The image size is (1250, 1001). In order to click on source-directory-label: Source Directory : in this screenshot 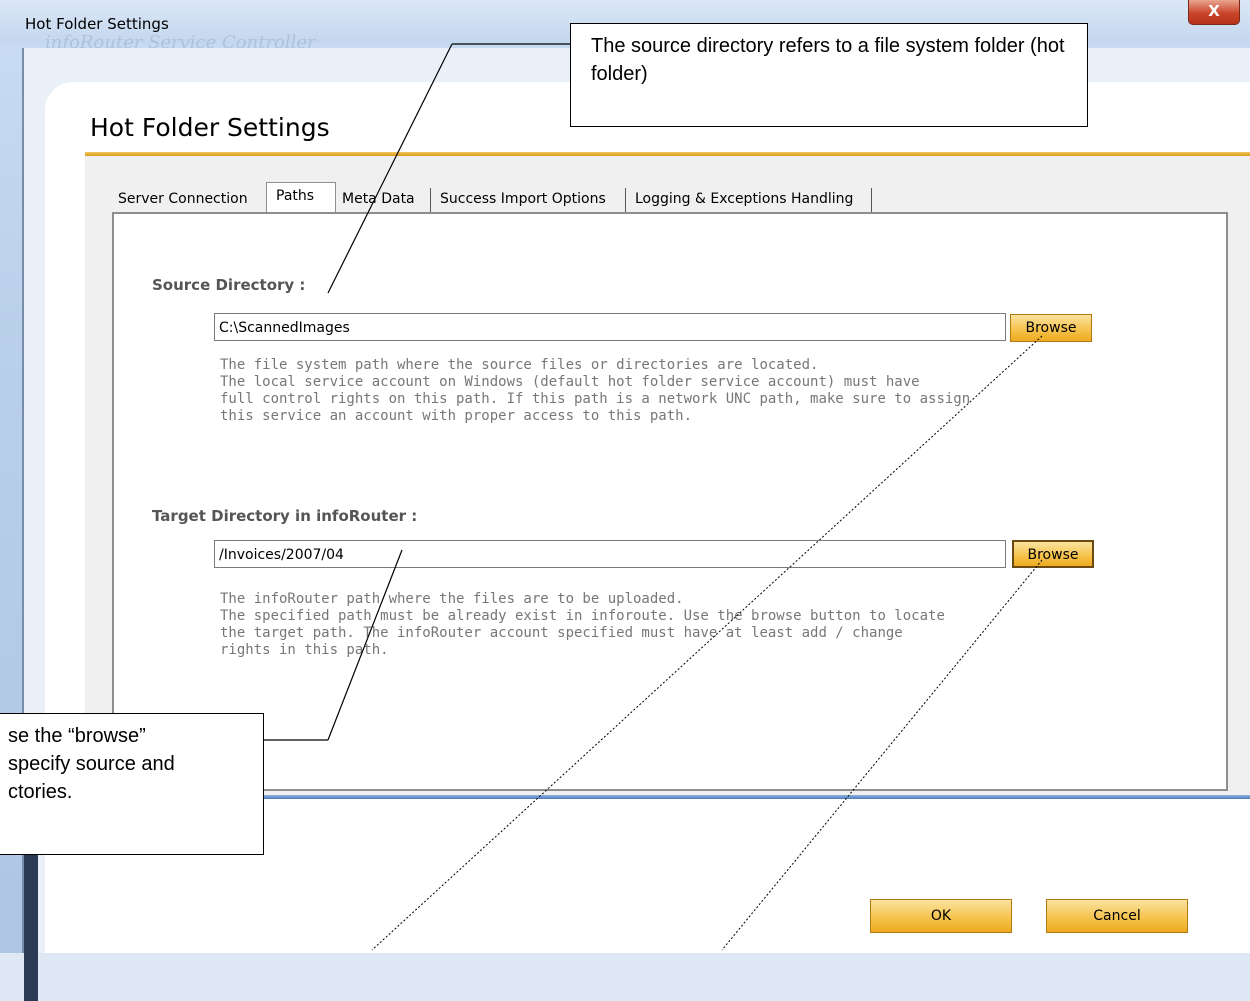, I will do `click(229, 285)`.